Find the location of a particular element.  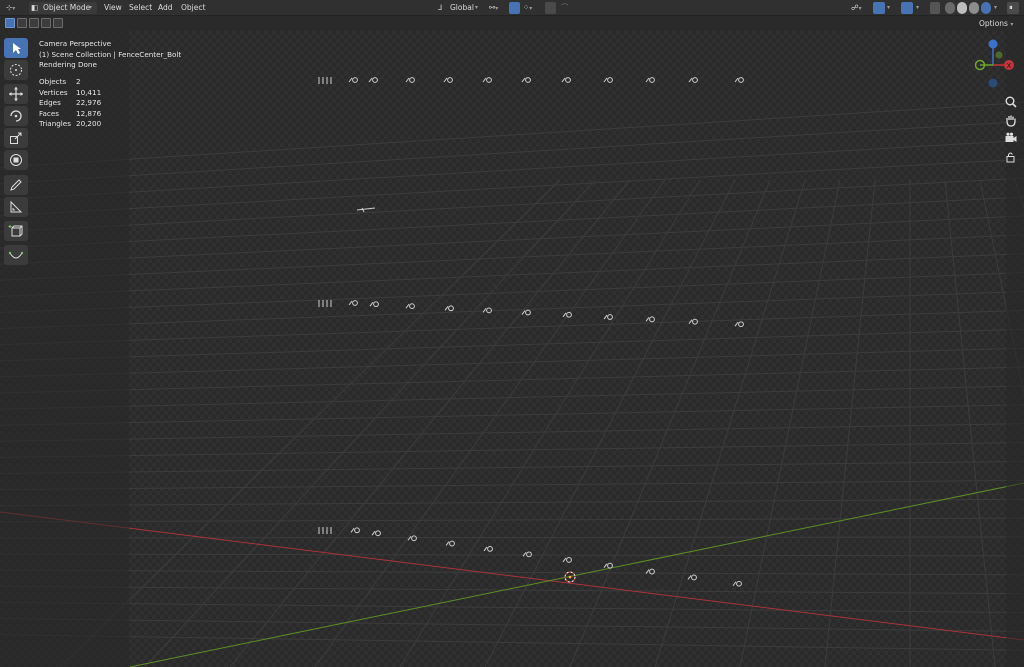

add-cube-icon is located at coordinates (15, 231).